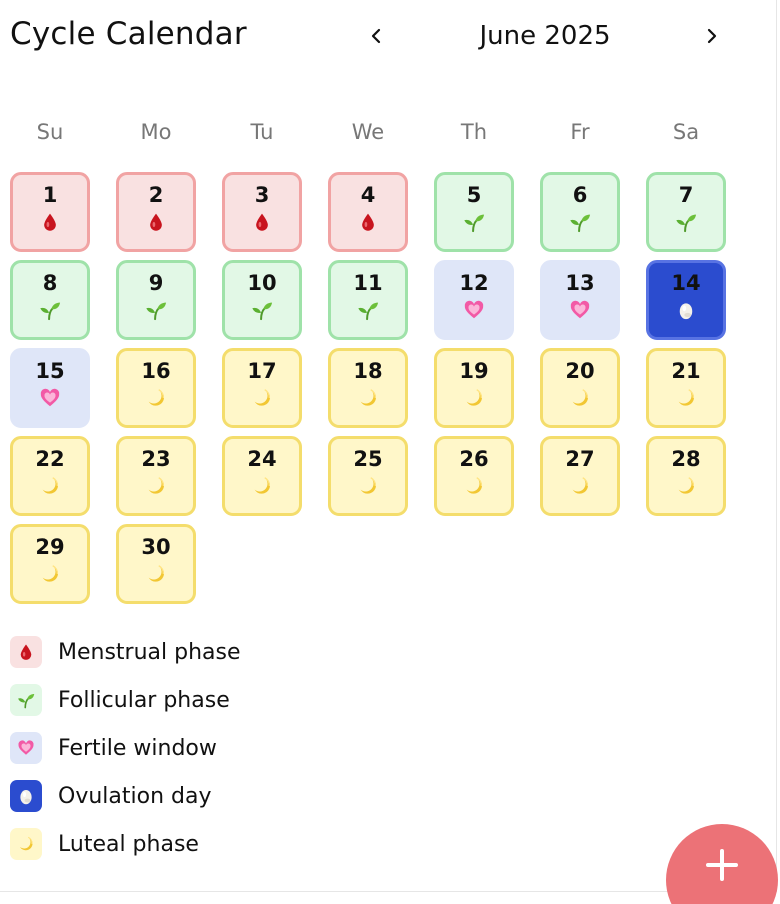 This screenshot has width=780, height=904. What do you see at coordinates (580, 371) in the screenshot?
I see `day-number: 20` at bounding box center [580, 371].